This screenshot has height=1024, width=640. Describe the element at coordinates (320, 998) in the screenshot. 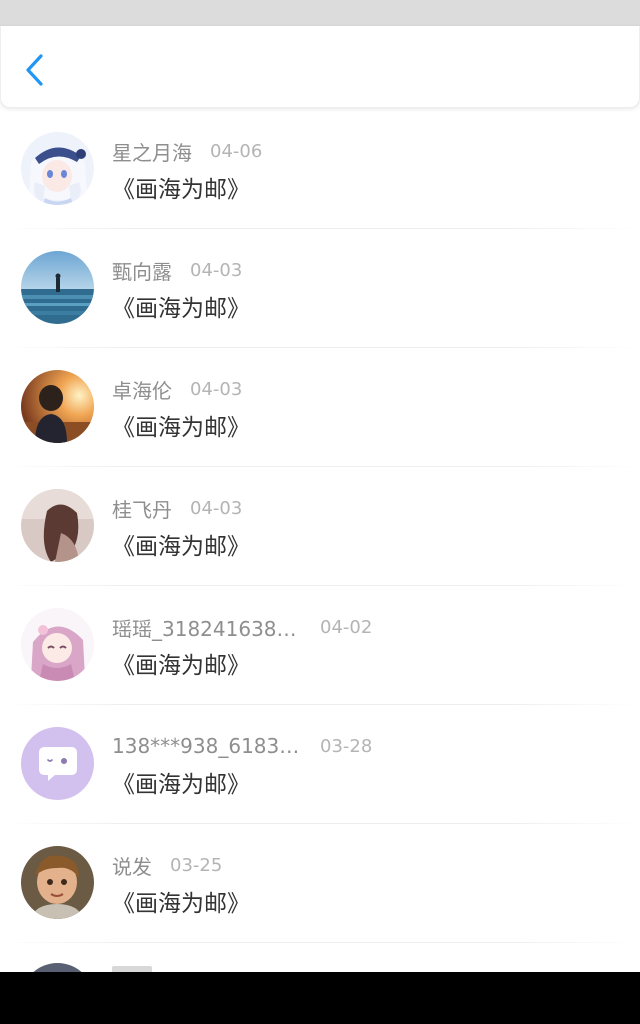

I see `system-navigation-bar` at that location.